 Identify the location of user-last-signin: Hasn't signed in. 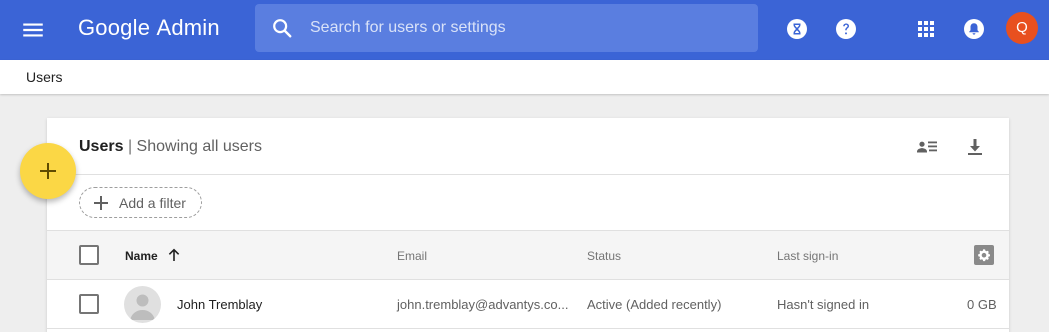
(823, 304).